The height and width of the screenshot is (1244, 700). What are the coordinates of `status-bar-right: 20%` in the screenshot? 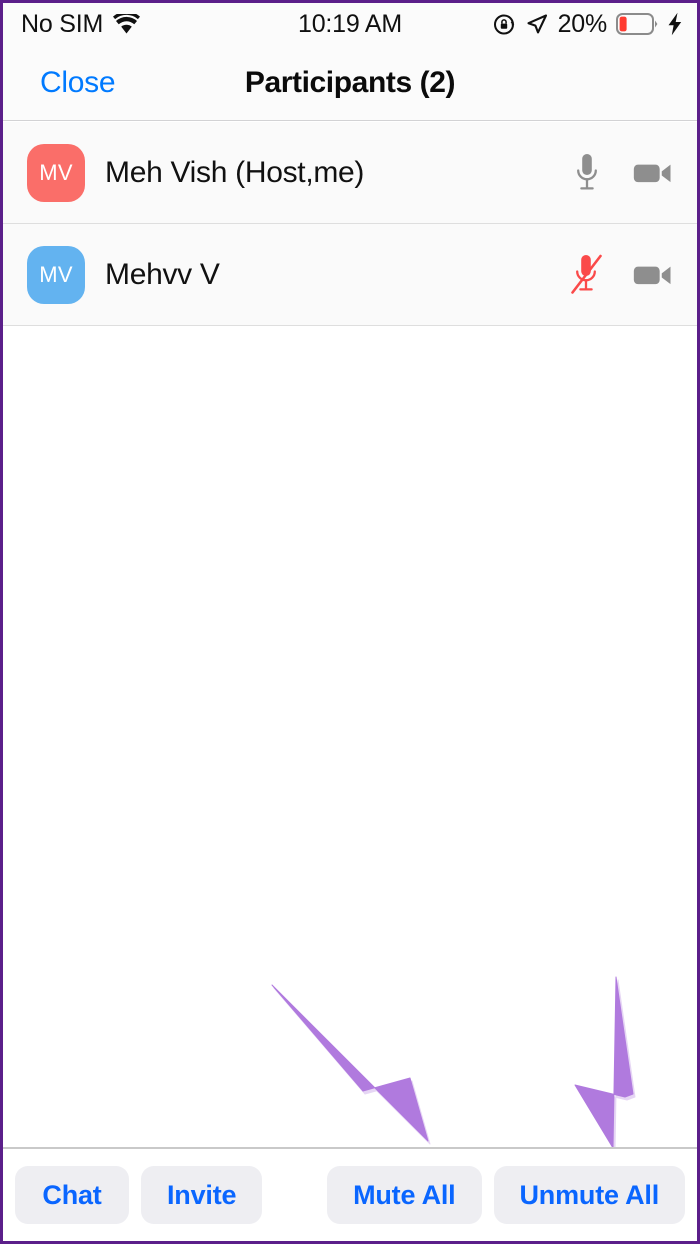 It's located at (588, 24).